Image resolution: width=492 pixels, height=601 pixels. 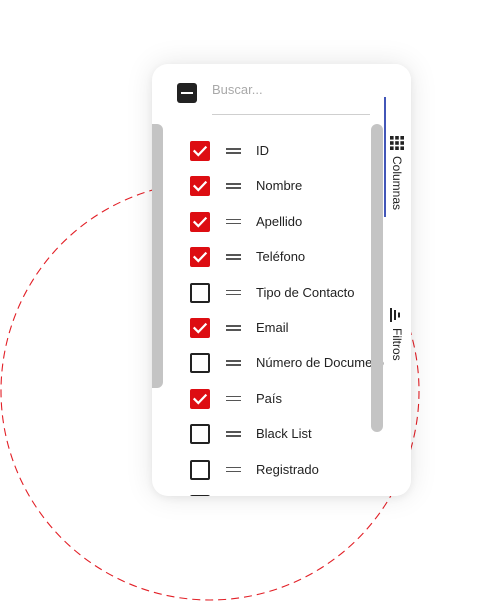 What do you see at coordinates (187, 93) in the screenshot?
I see `select-all-checkbox` at bounding box center [187, 93].